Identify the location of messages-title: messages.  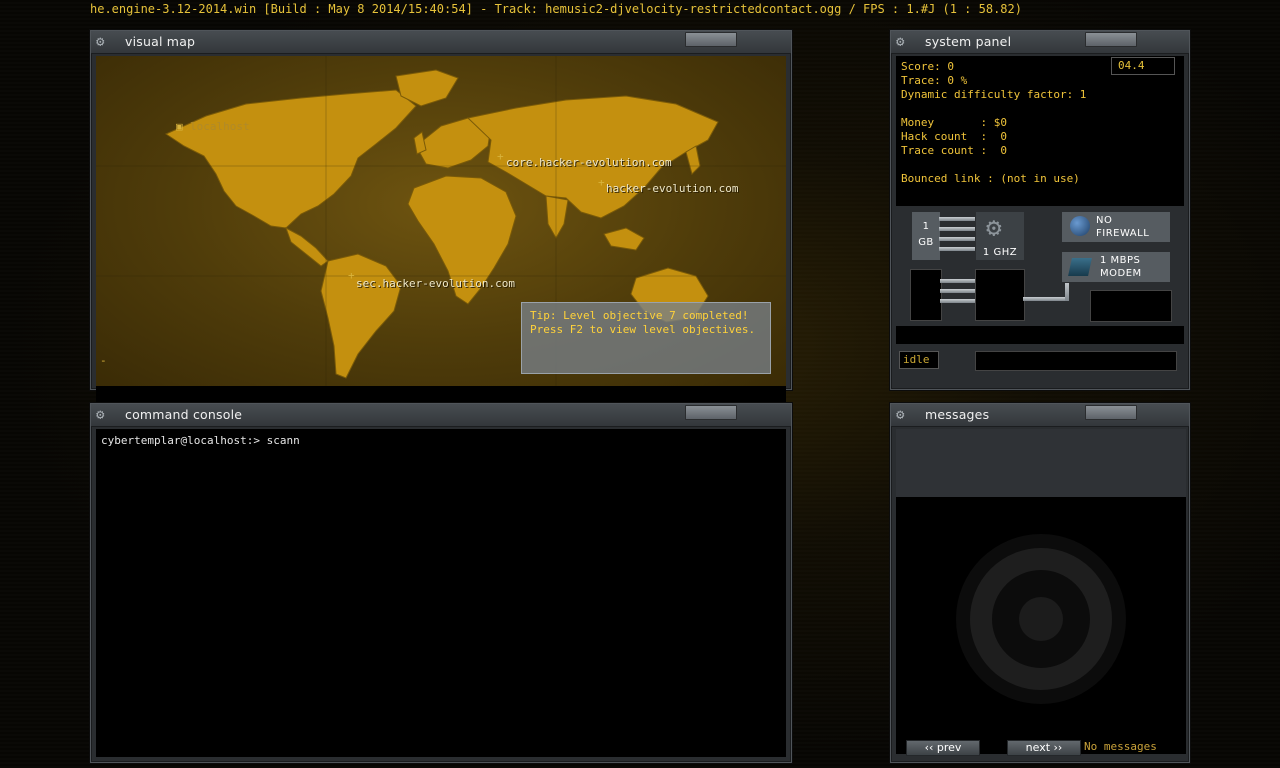
(957, 414).